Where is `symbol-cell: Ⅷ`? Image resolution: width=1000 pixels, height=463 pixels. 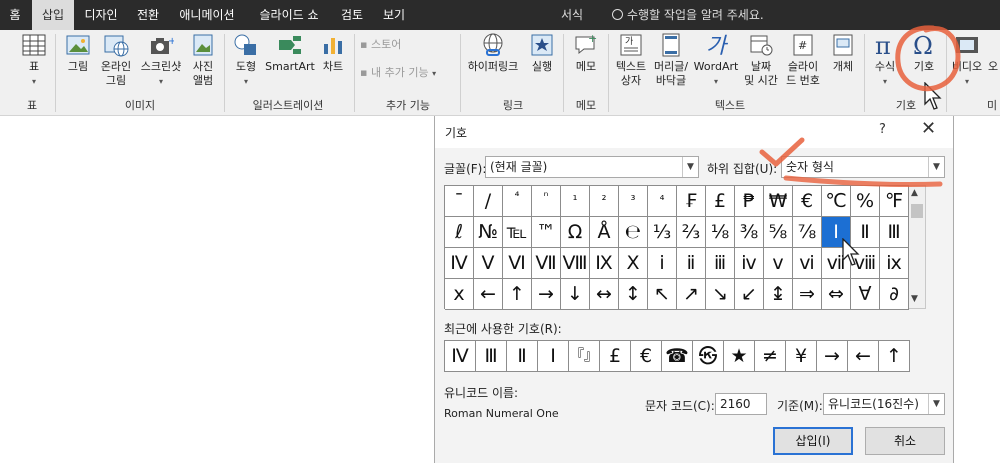 symbol-cell: Ⅷ is located at coordinates (575, 263).